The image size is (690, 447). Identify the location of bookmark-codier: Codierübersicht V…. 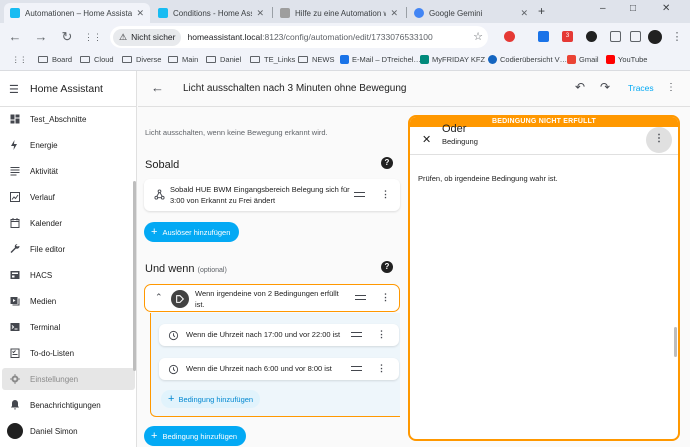
(527, 59).